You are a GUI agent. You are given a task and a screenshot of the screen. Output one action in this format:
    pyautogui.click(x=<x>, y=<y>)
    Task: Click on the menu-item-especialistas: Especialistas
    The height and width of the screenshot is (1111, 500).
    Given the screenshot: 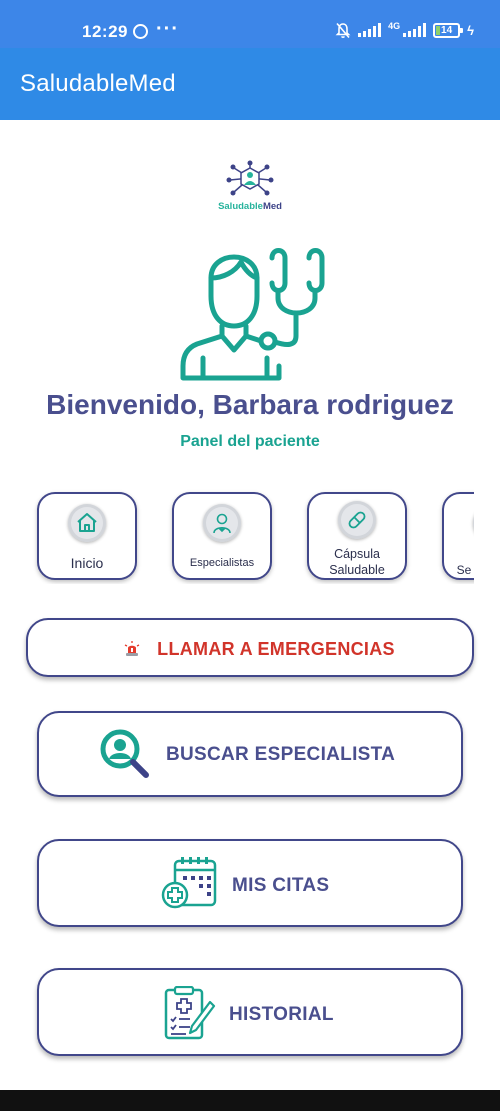 What is the action you would take?
    pyautogui.click(x=222, y=536)
    